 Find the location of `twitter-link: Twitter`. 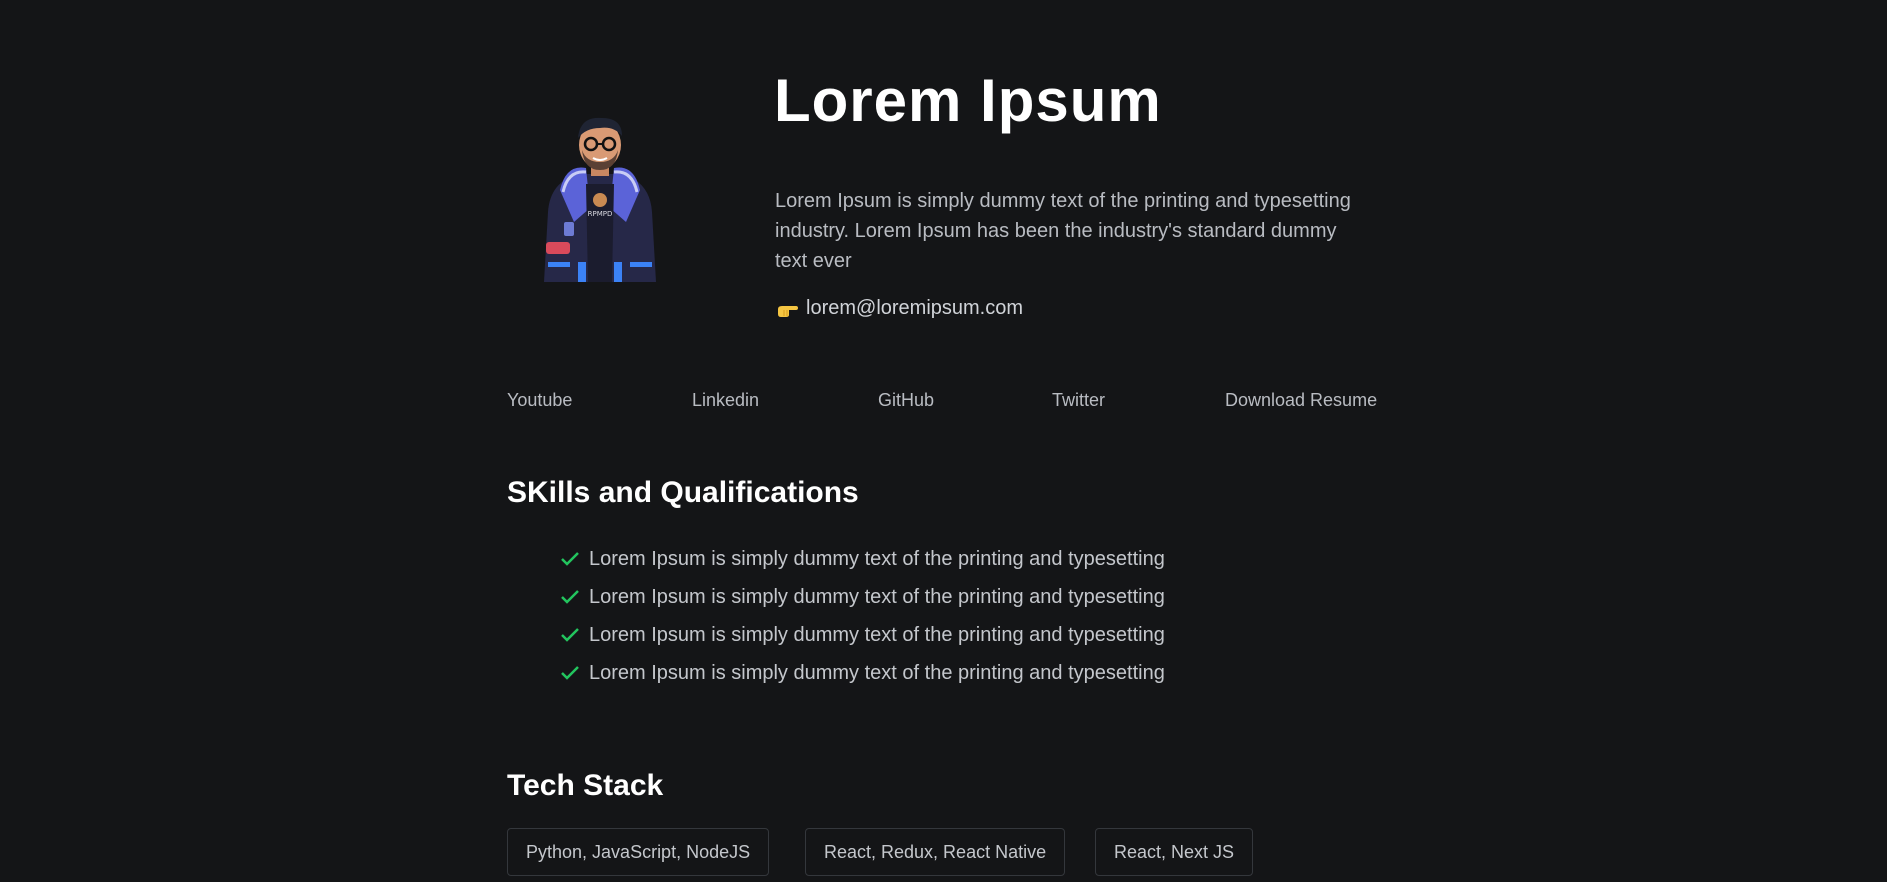

twitter-link: Twitter is located at coordinates (1078, 400).